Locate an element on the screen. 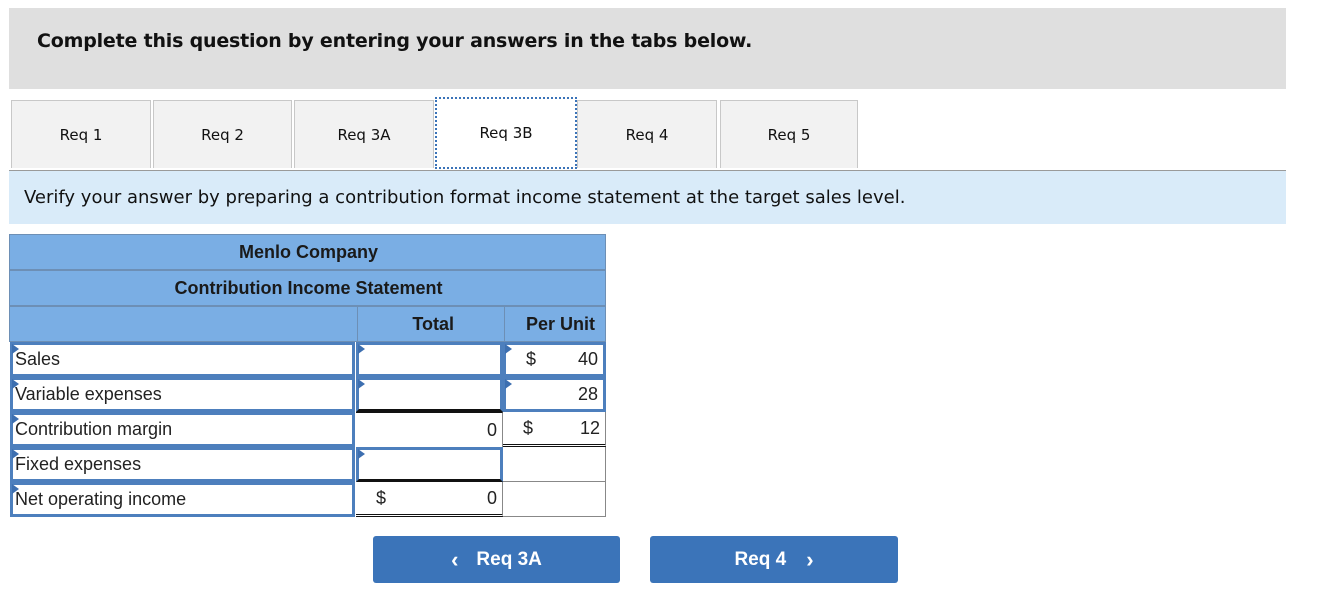 The height and width of the screenshot is (591, 1339). tab-req-2: Req 2 is located at coordinates (222, 134).